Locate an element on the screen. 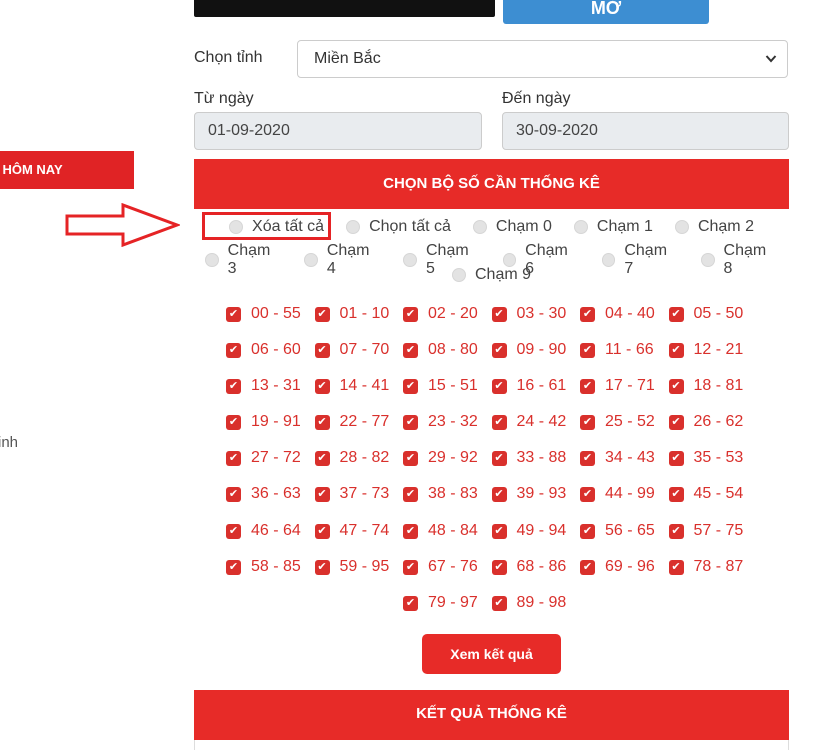 This screenshot has height=750, width=827. pair-checkbox-item: ✔ 19 - 91 is located at coordinates (270, 431).